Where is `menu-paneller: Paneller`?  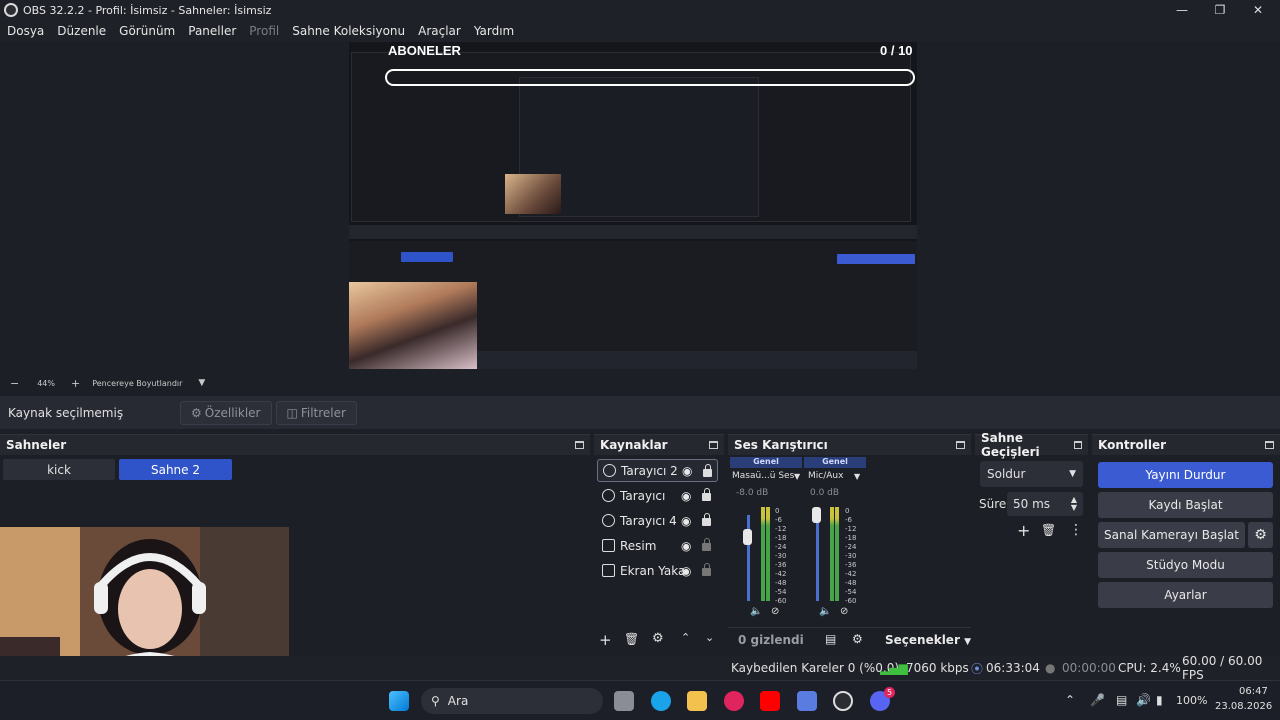
menu-paneller: Paneller is located at coordinates (212, 31).